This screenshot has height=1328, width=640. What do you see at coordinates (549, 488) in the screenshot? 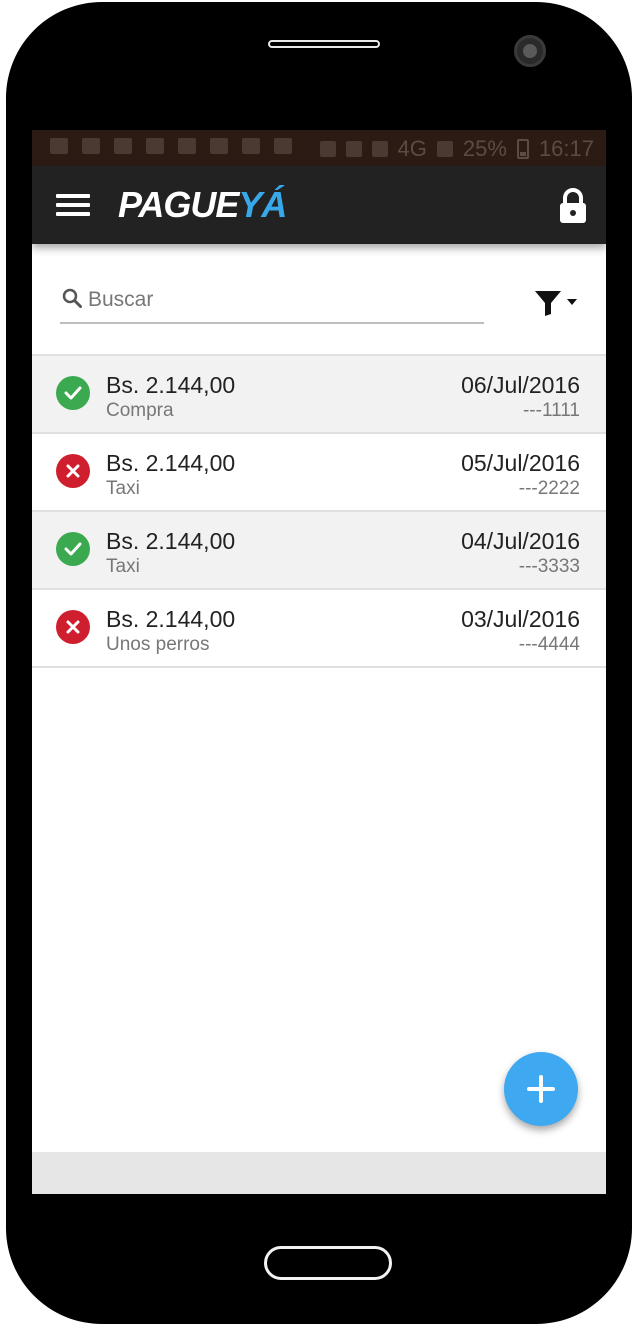
I see `transaction-reference: ---2222` at bounding box center [549, 488].